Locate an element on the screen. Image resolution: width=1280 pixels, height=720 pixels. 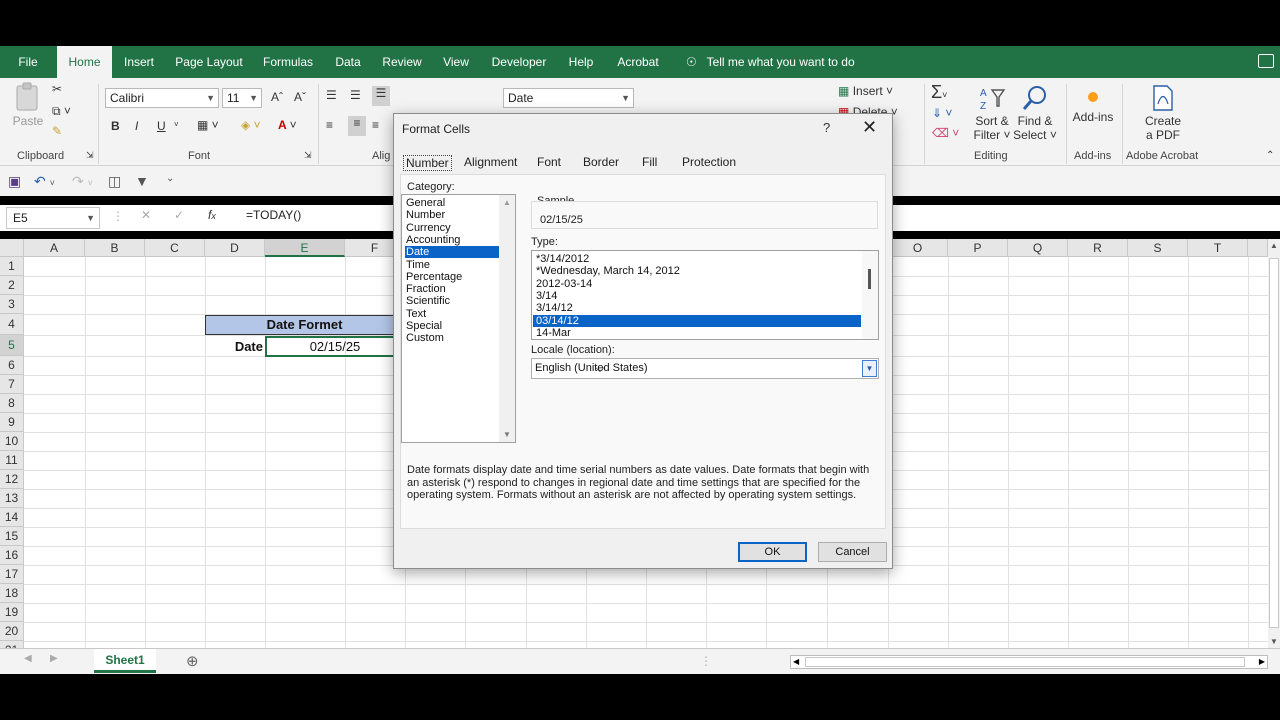
dialog-tab-border: Border is located at coordinates (601, 162).